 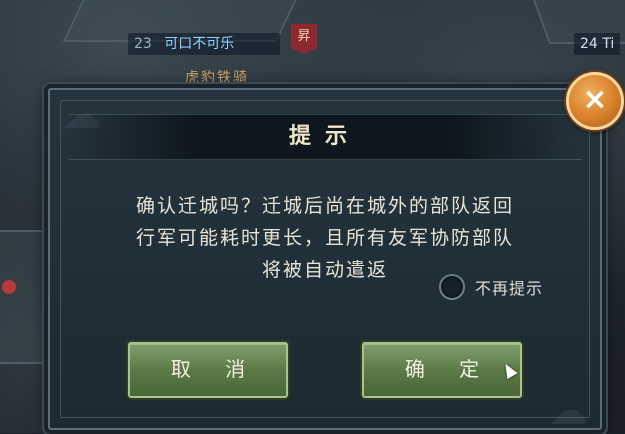 I want to click on message-line: 行军可能耗时更长，且所有友军协防部队, so click(x=324, y=238).